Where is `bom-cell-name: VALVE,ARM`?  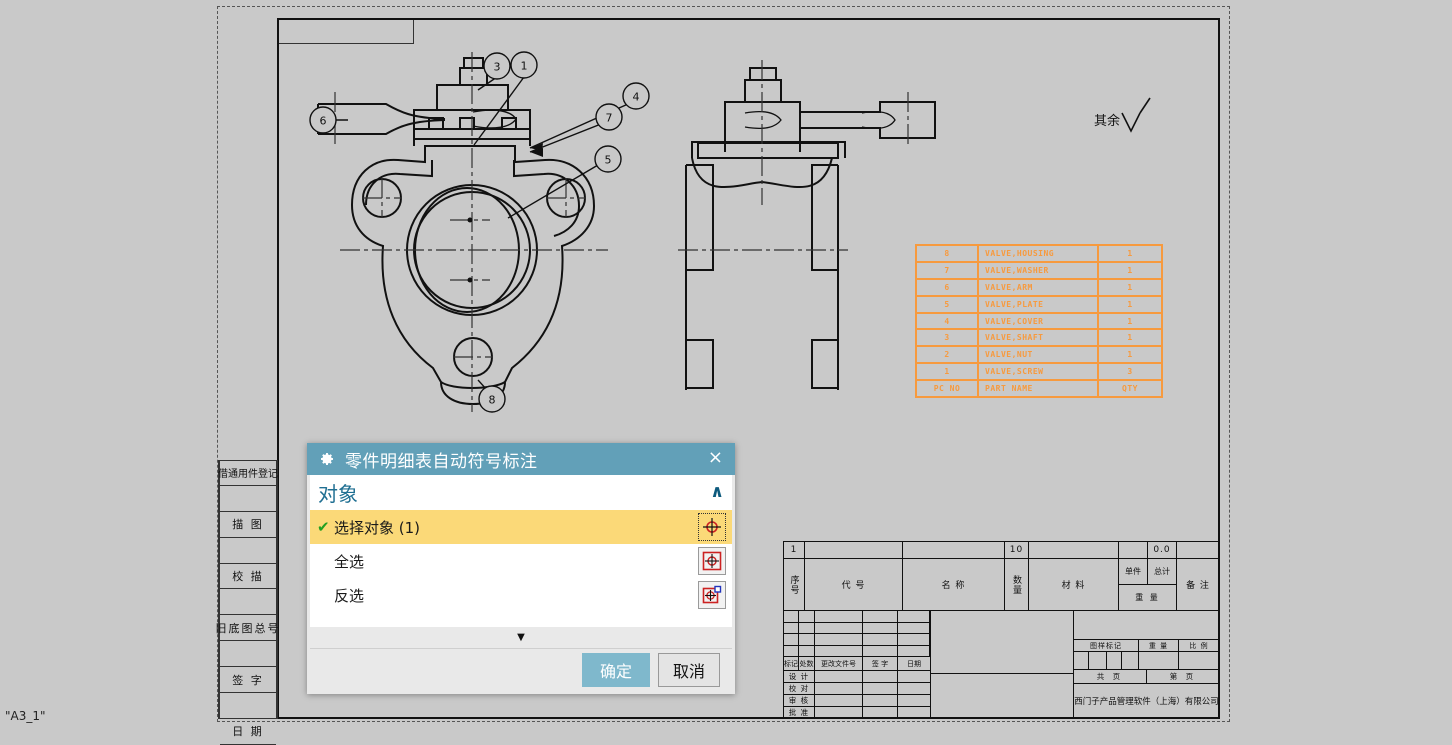 bom-cell-name: VALVE,ARM is located at coordinates (1039, 287).